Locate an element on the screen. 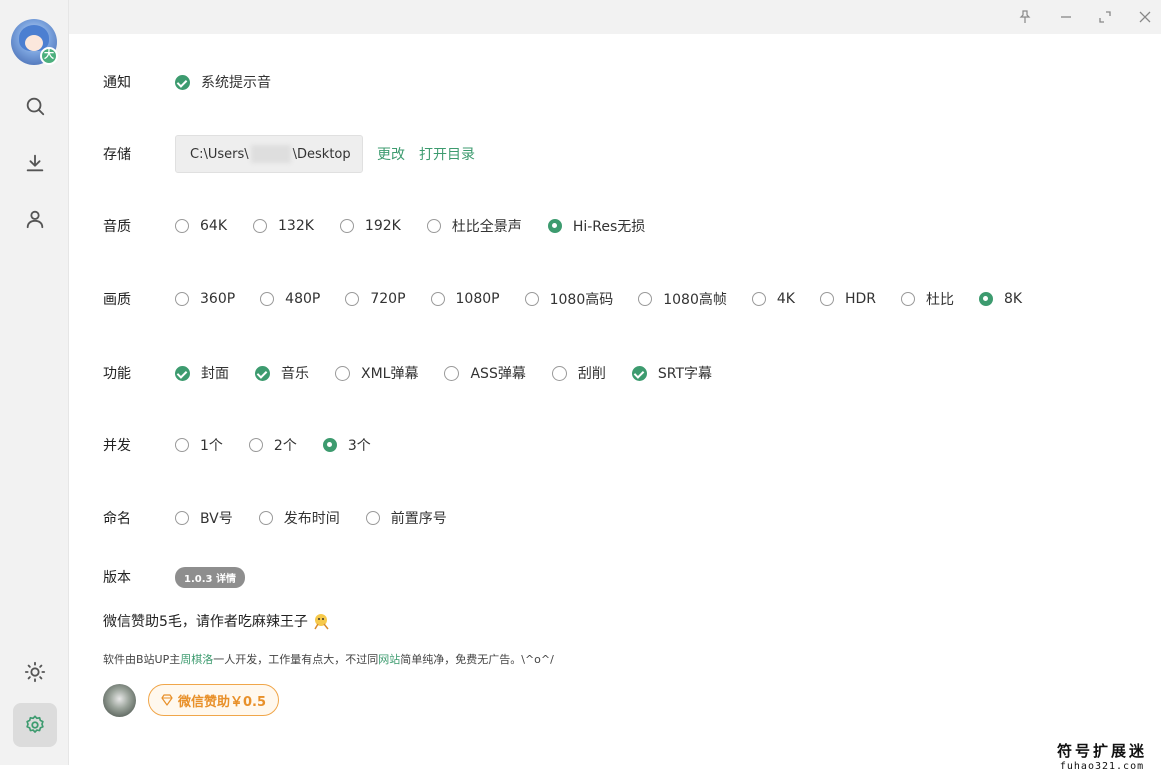 The image size is (1161, 777). audio-hires-radio: Hi-Res无损 is located at coordinates (596, 226).